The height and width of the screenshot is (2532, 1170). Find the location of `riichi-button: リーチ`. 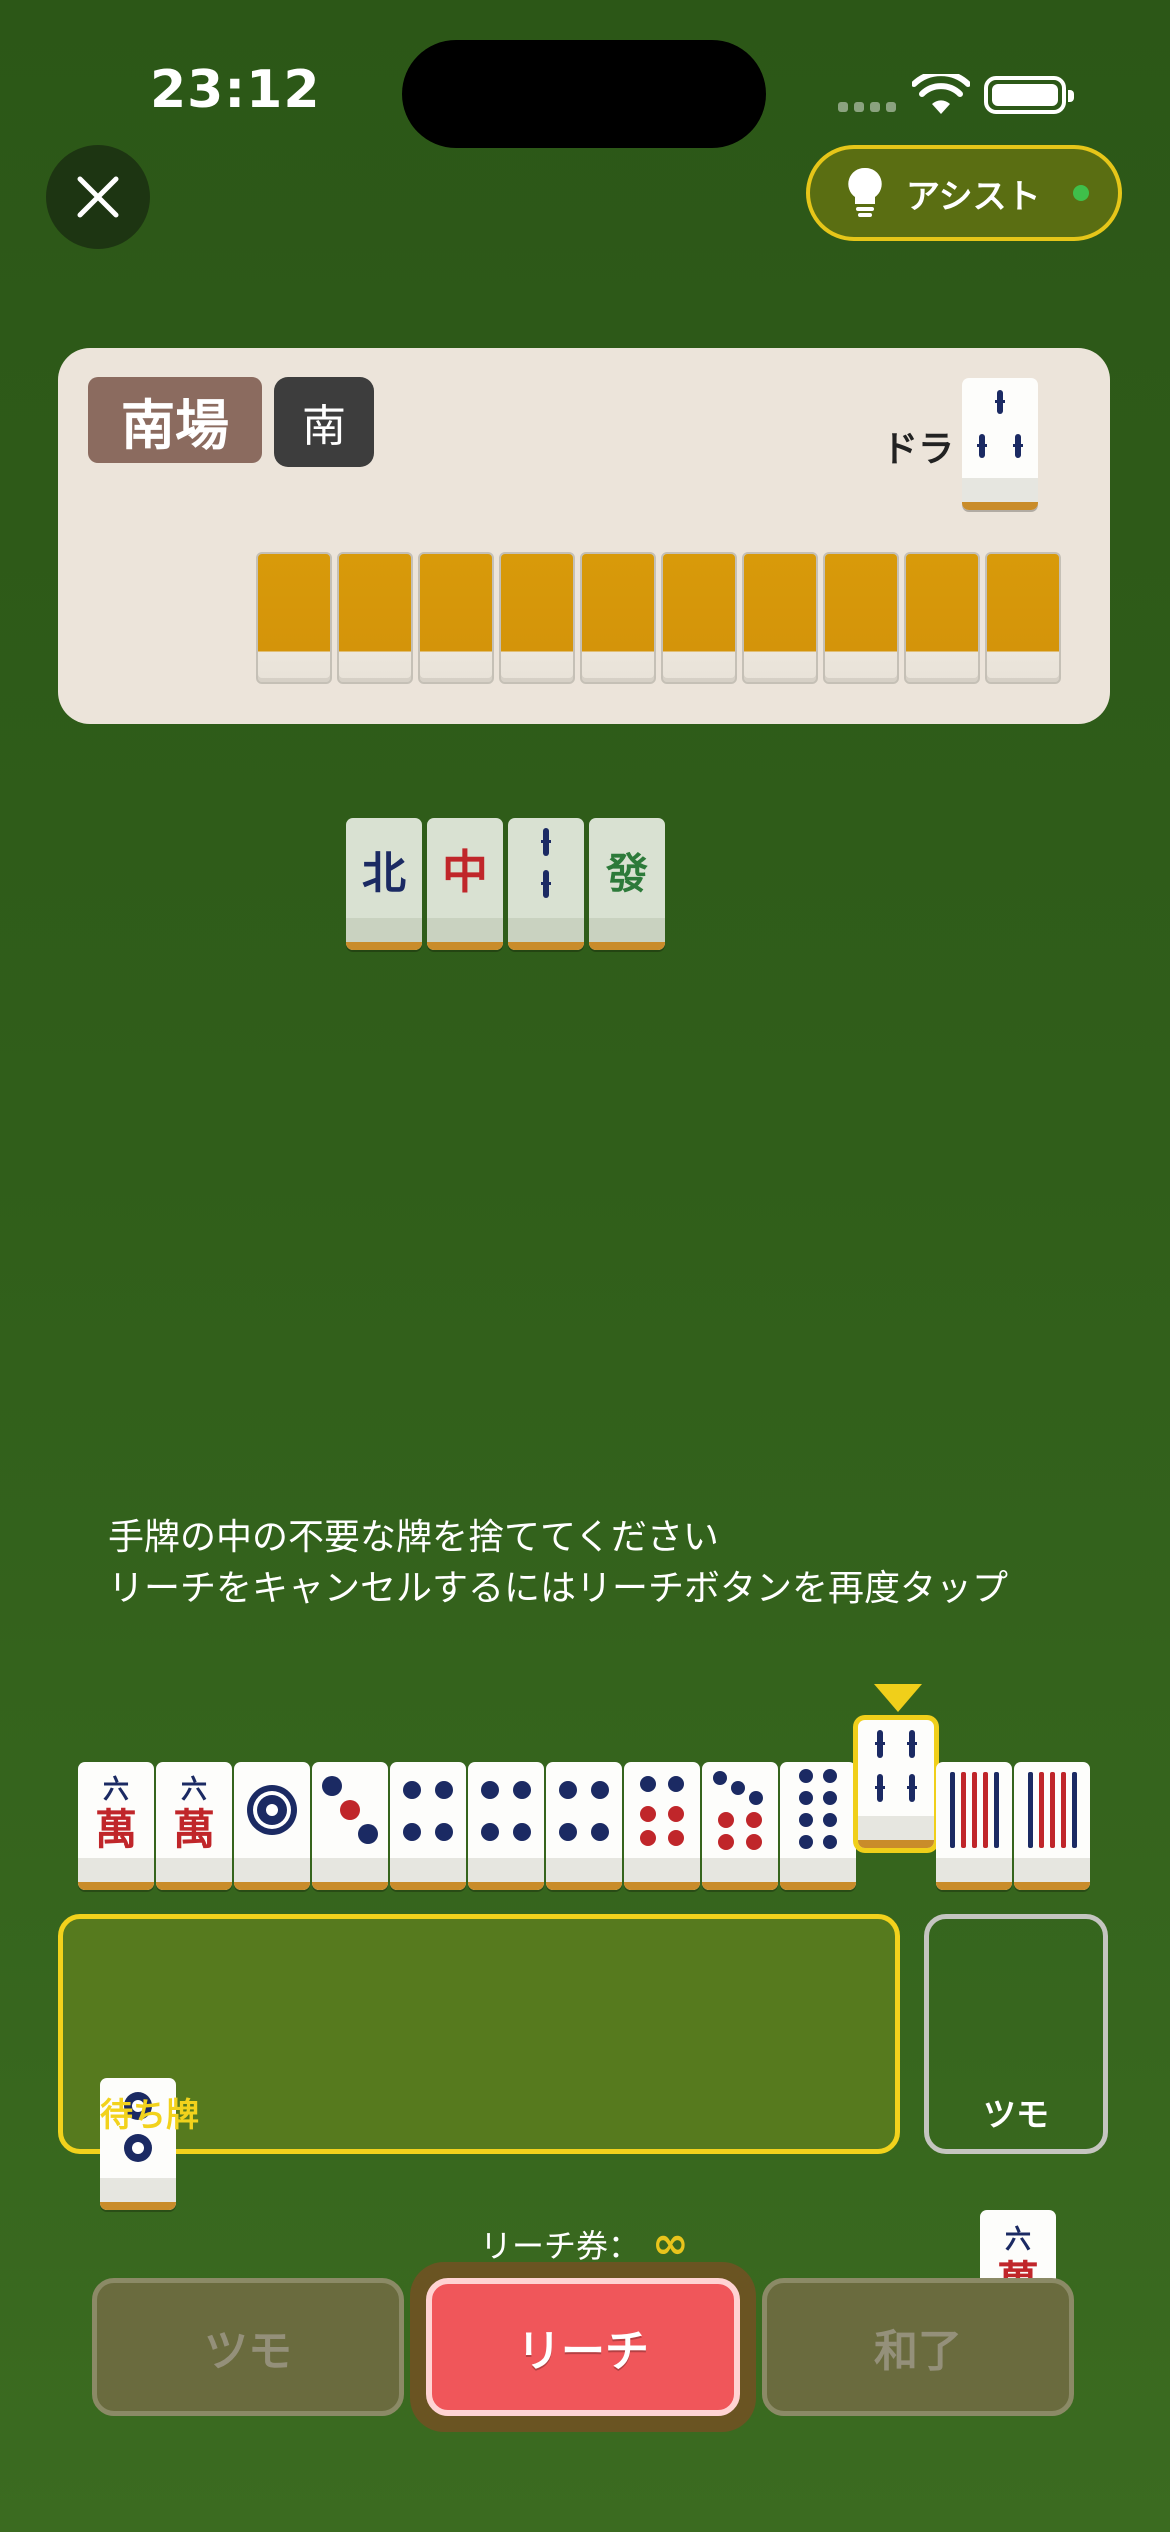

riichi-button: リーチ is located at coordinates (583, 2347).